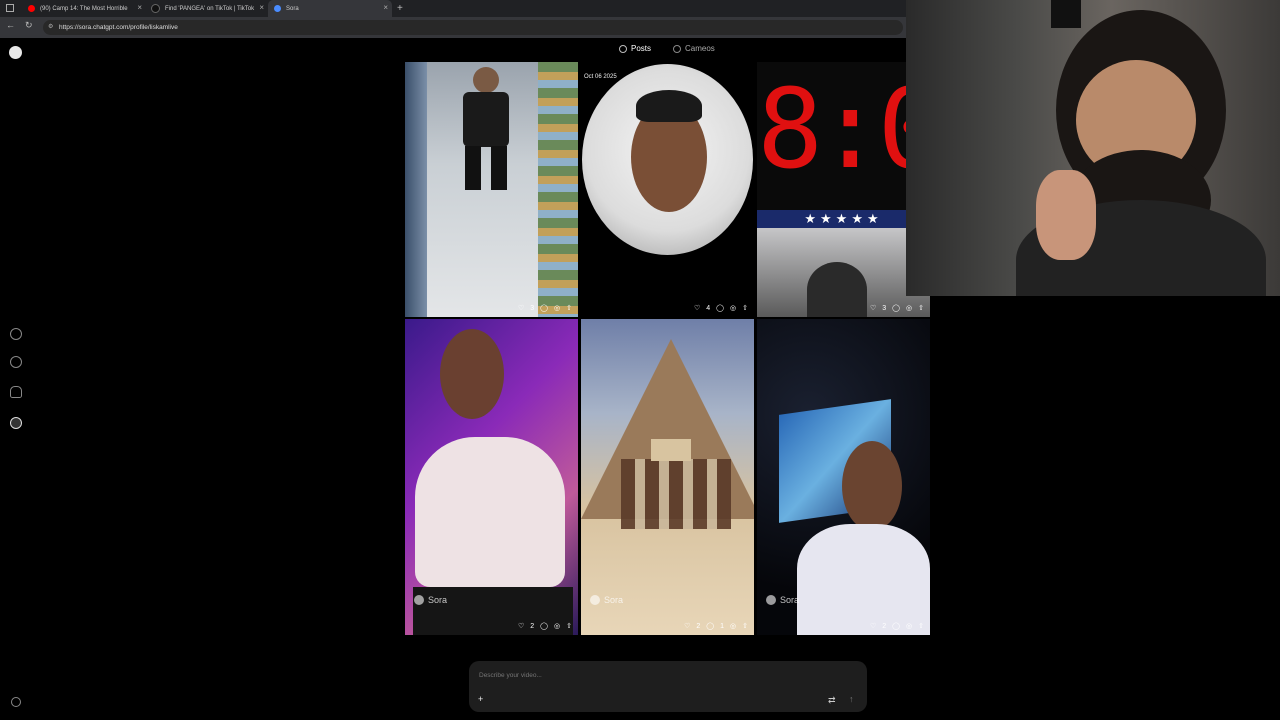  I want to click on comment-count: 1, so click(722, 626).